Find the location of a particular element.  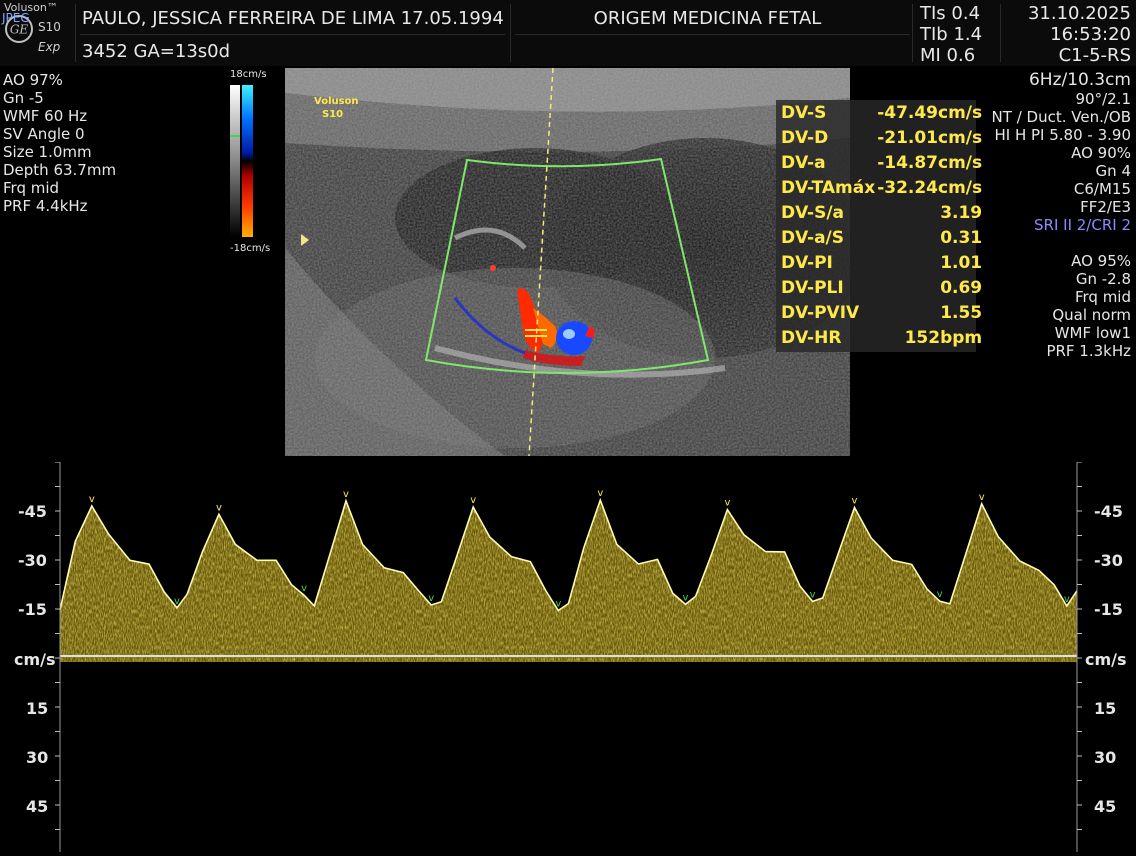

param-gain-color: Gn -2.8 is located at coordinates (1103, 279).